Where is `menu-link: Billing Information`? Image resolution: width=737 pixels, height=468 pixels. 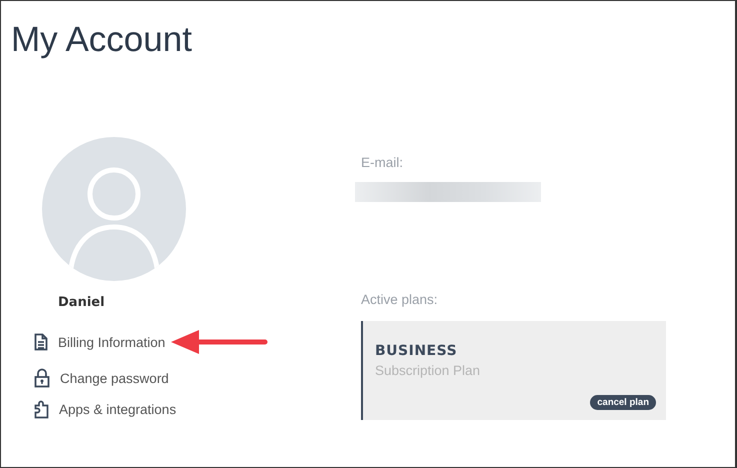 menu-link: Billing Information is located at coordinates (100, 342).